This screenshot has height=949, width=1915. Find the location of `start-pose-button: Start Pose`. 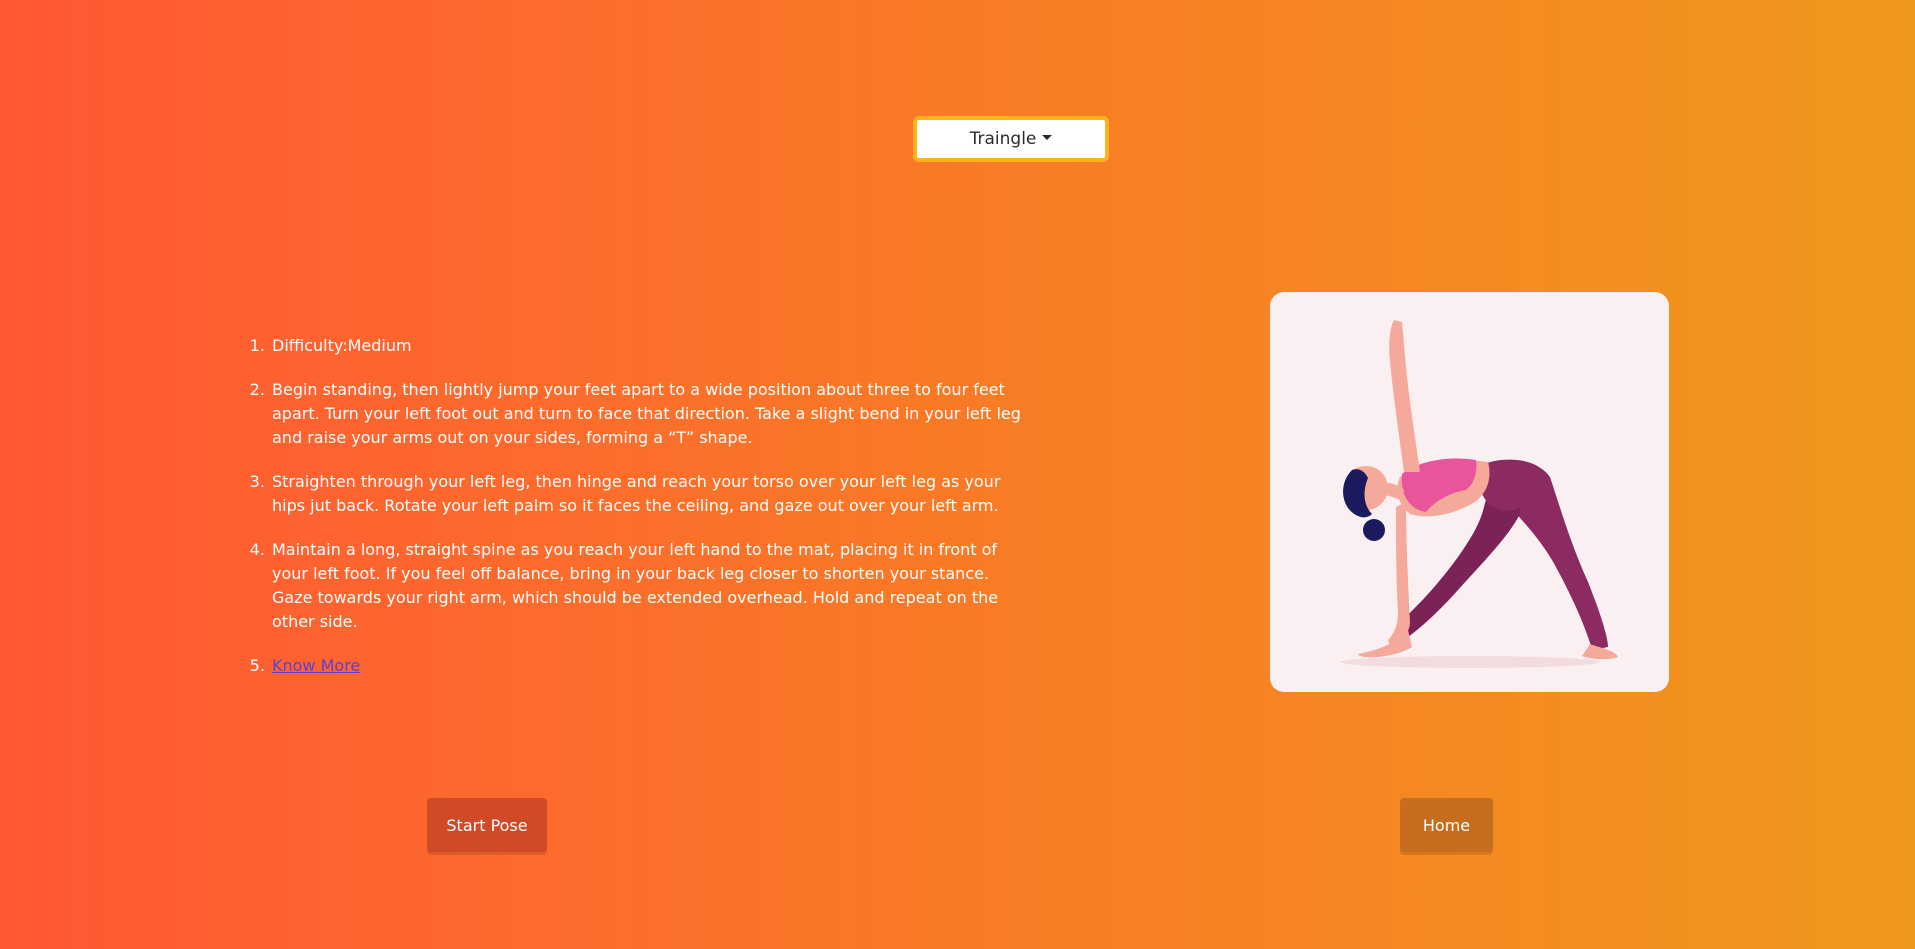

start-pose-button: Start Pose is located at coordinates (487, 825).